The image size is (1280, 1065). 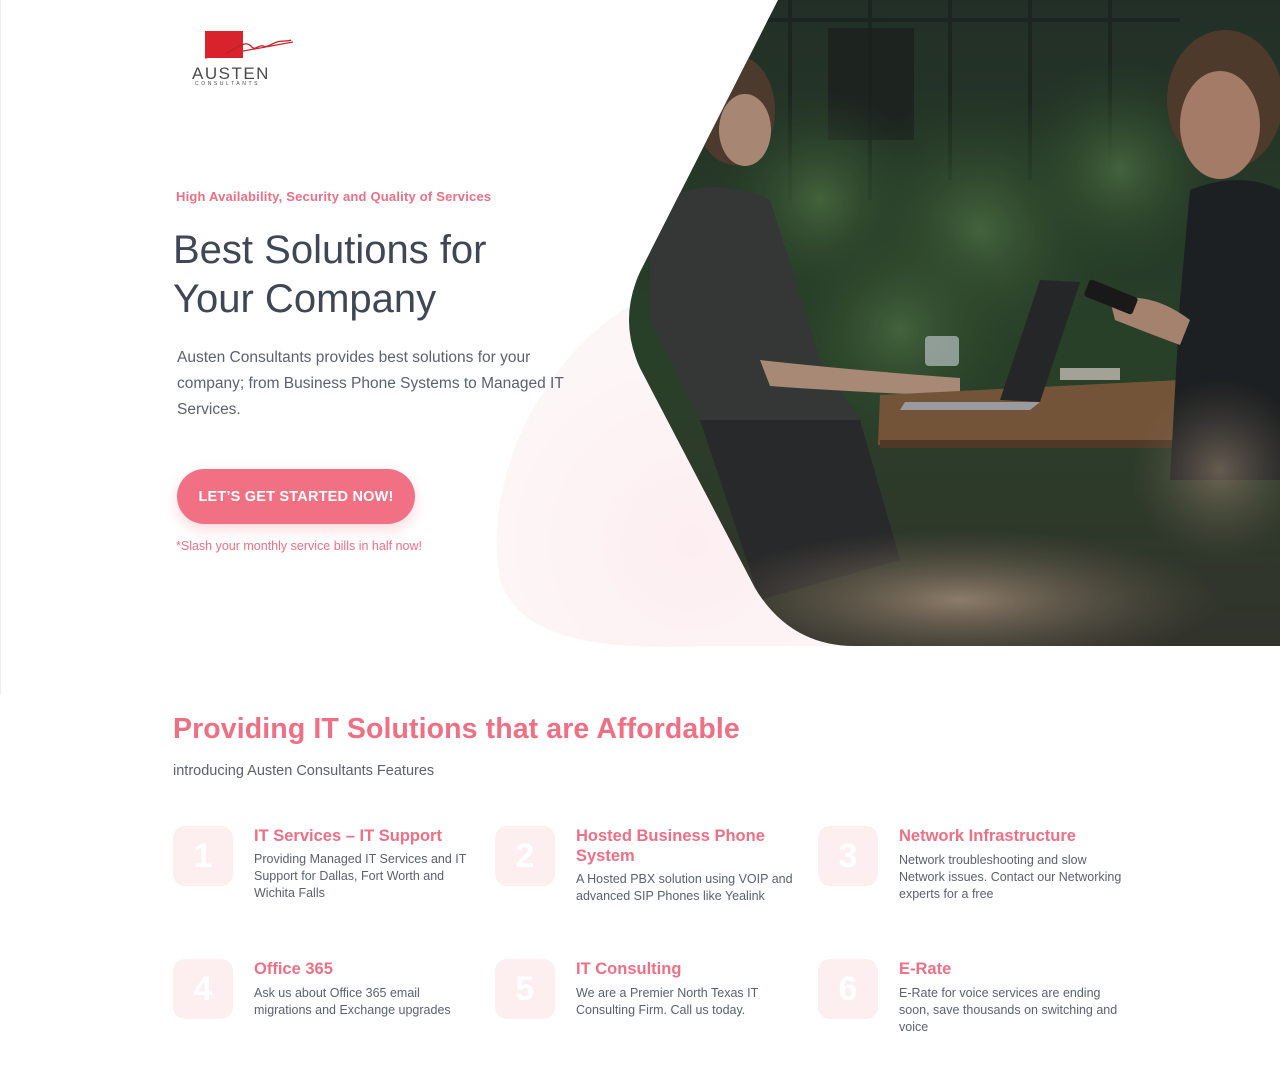 What do you see at coordinates (364, 836) in the screenshot?
I see `feature-title: IT Services – IT Support` at bounding box center [364, 836].